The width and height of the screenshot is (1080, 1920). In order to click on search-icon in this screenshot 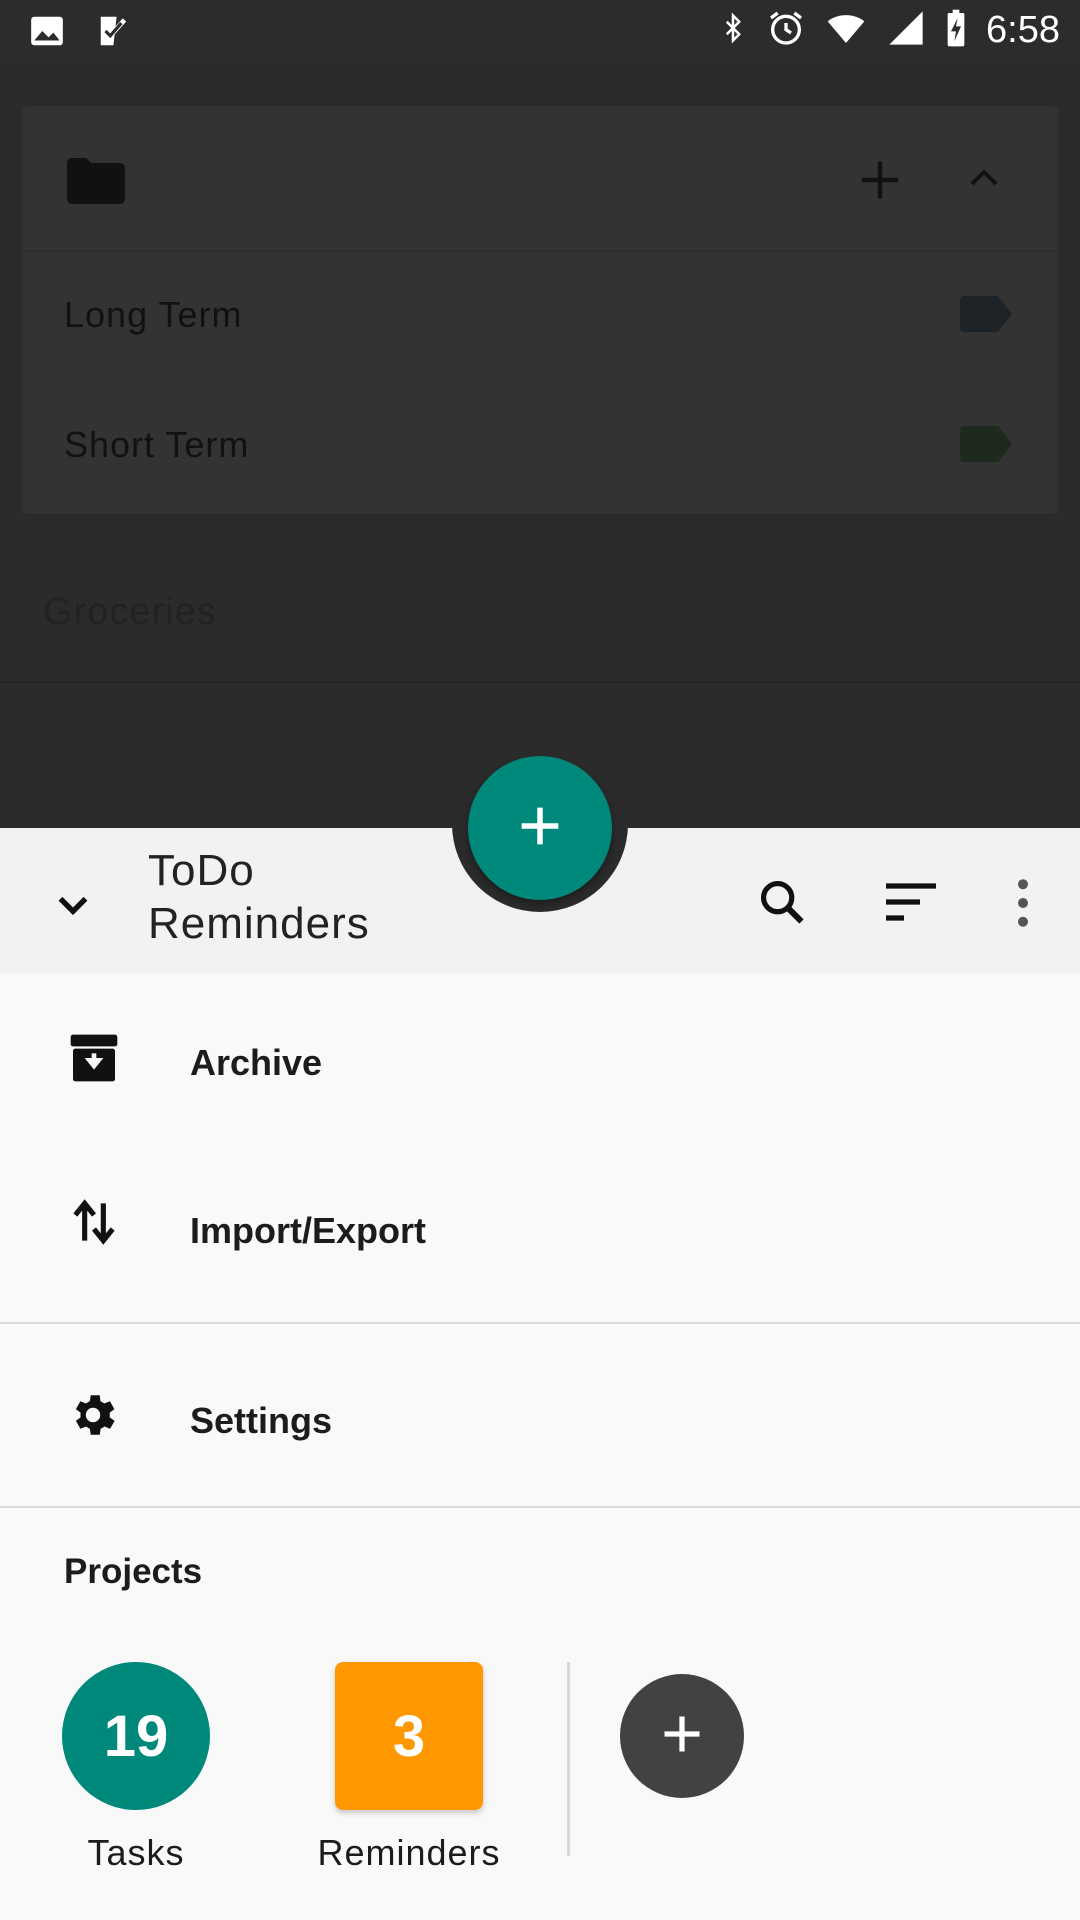, I will do `click(782, 904)`.